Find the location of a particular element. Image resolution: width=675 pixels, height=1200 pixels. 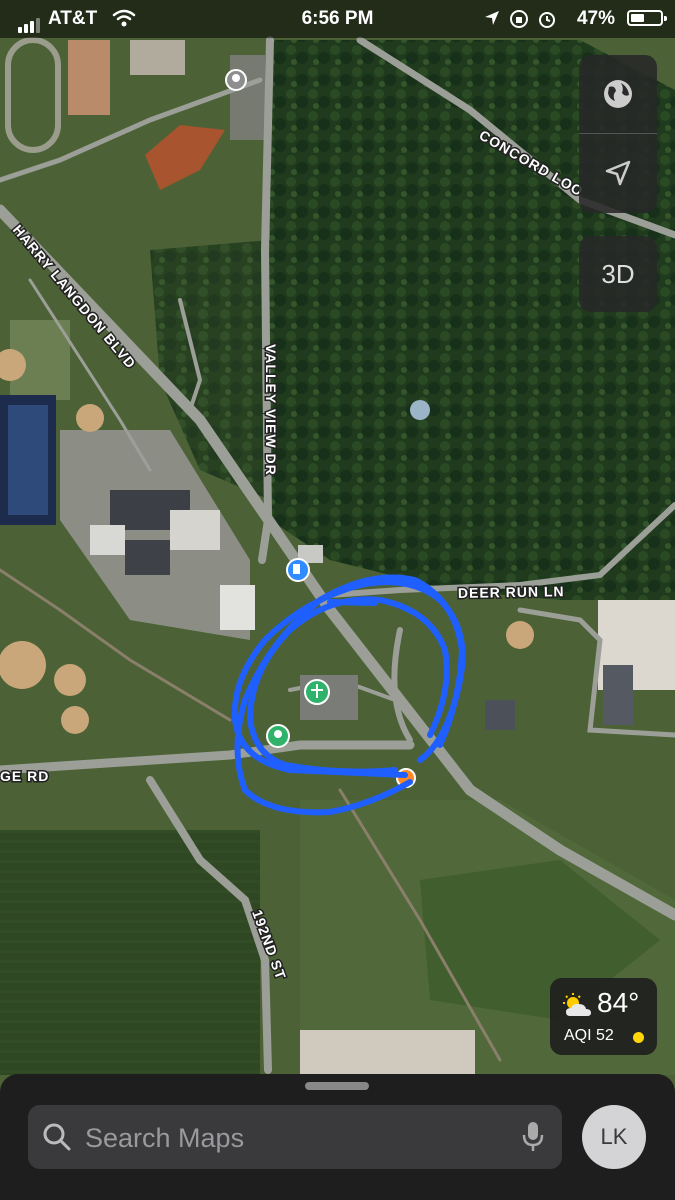

aqi-indicator is located at coordinates (638, 1037).